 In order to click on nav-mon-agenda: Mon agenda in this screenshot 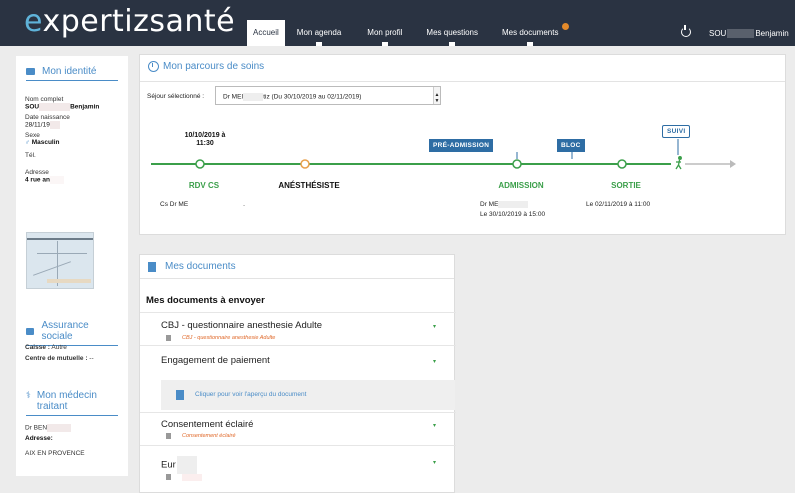, I will do `click(319, 33)`.